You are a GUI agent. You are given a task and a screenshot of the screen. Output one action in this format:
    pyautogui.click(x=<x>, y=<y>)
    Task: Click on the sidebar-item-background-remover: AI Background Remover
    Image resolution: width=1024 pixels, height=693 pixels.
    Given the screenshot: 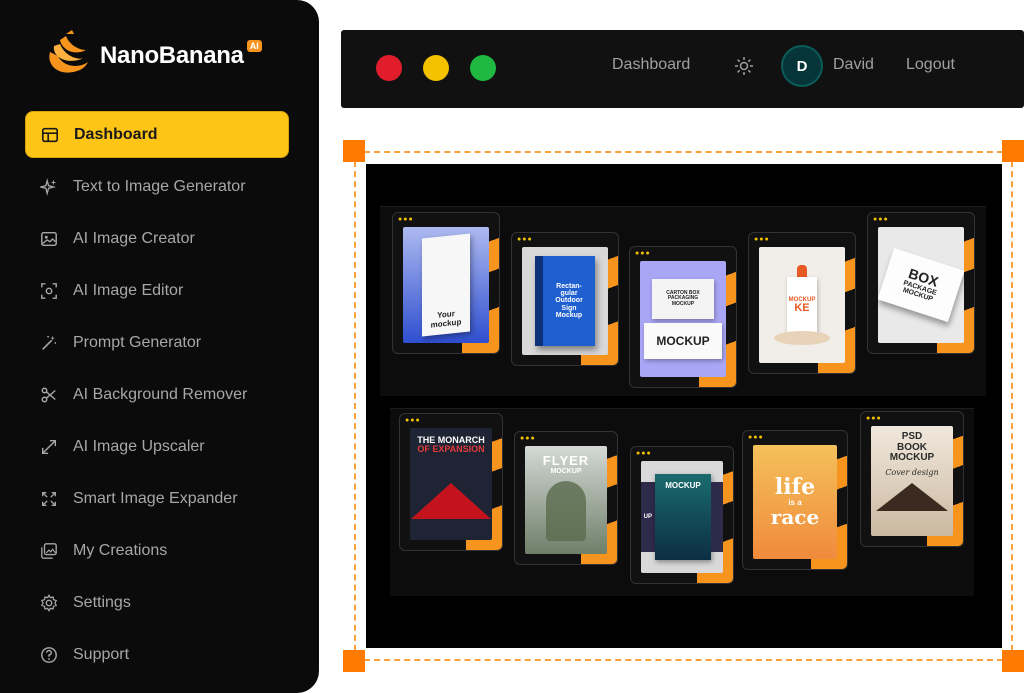 What is the action you would take?
    pyautogui.click(x=157, y=394)
    